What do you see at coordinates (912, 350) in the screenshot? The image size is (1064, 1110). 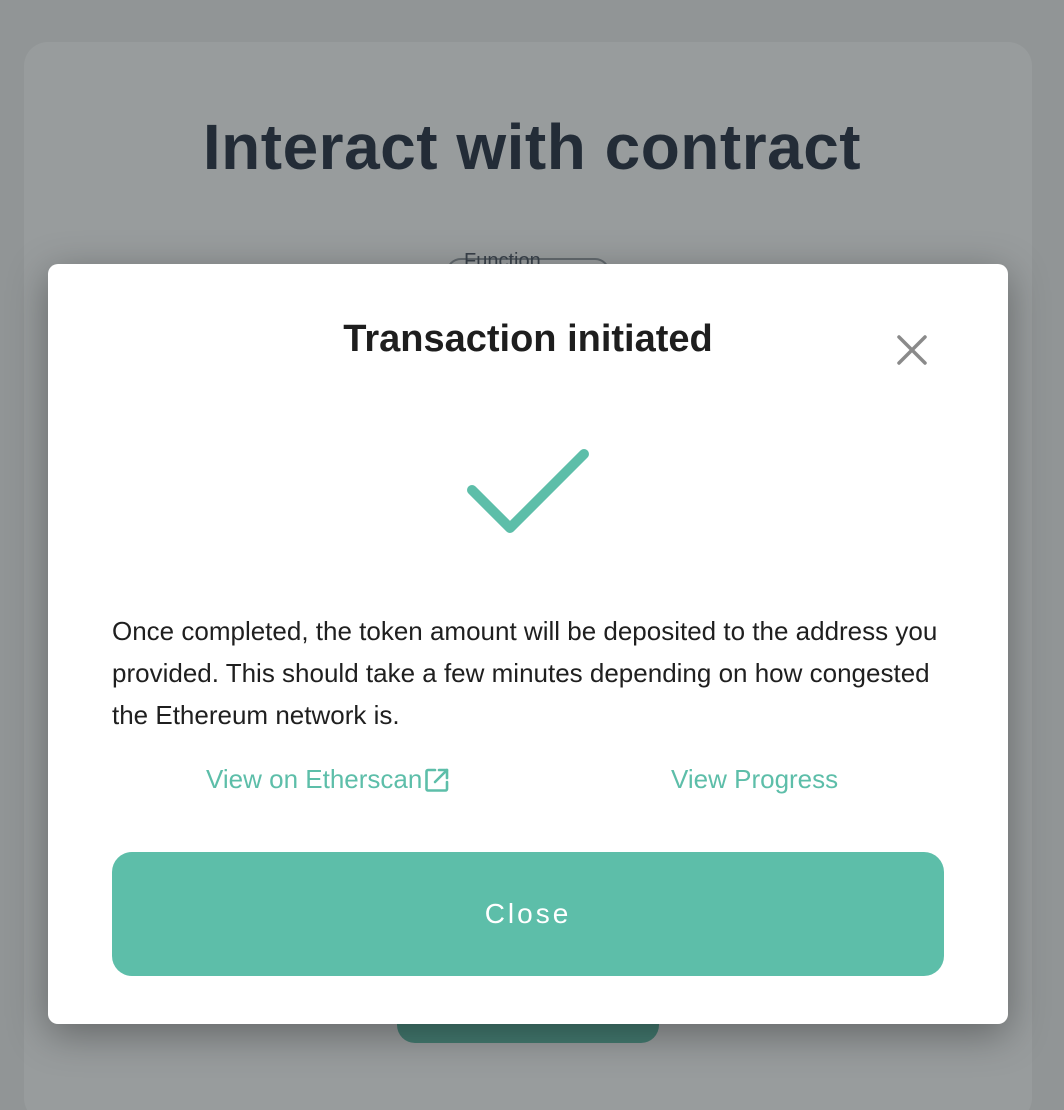 I see `close-icon` at bounding box center [912, 350].